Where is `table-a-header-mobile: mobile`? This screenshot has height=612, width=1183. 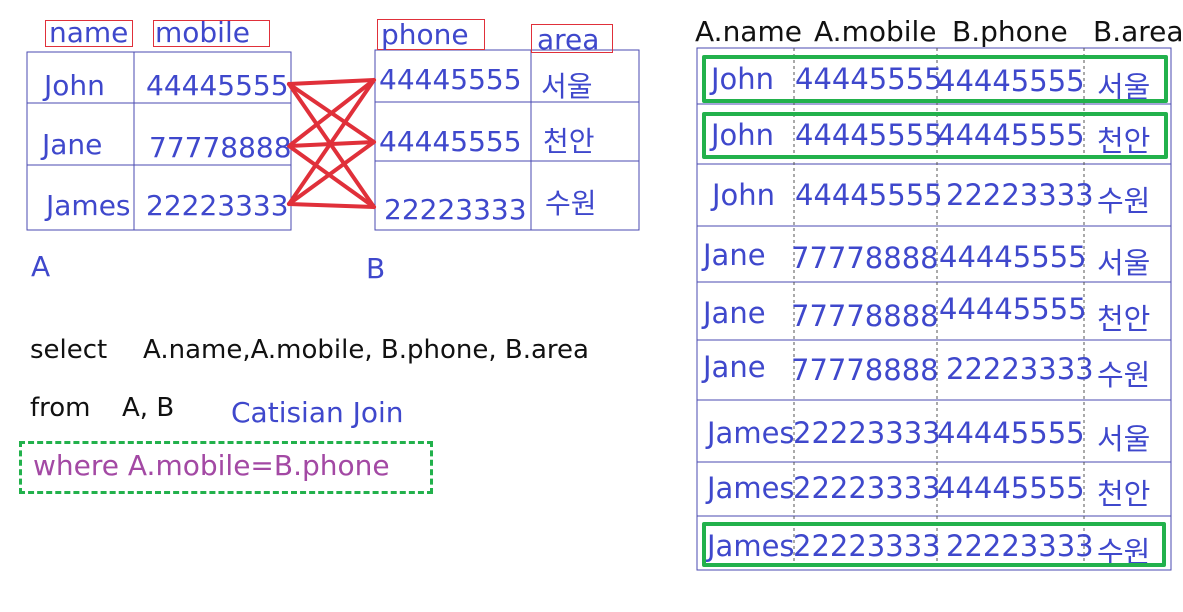 table-a-header-mobile: mobile is located at coordinates (202, 32).